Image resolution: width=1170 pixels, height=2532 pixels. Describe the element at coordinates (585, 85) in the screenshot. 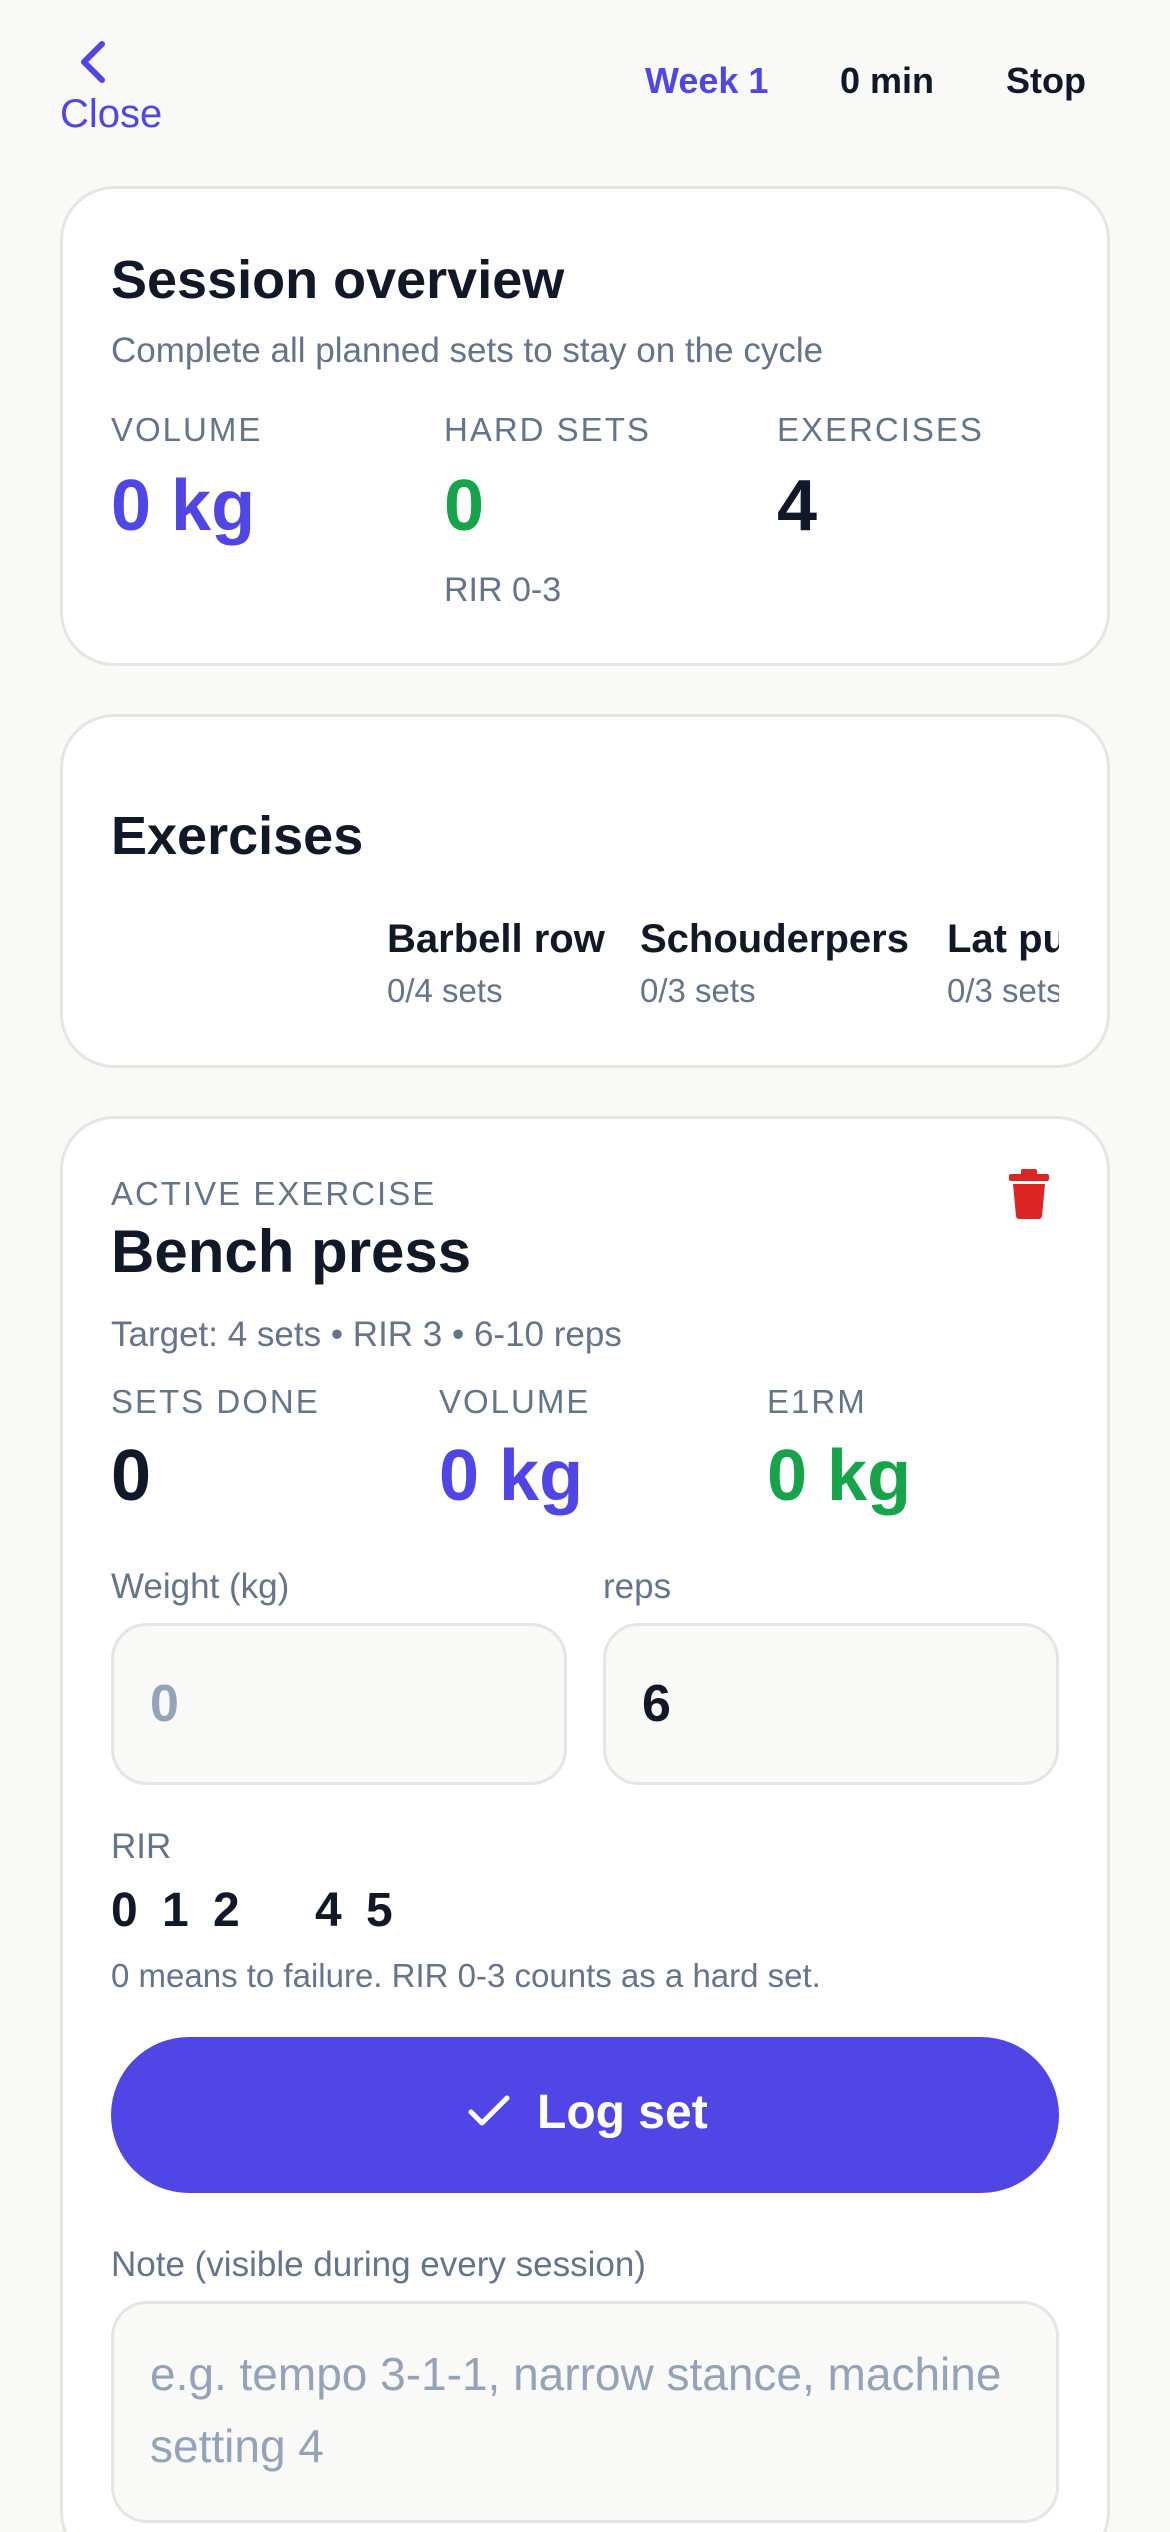

I see `top-bar: Close Week 1 0 min Stop` at that location.